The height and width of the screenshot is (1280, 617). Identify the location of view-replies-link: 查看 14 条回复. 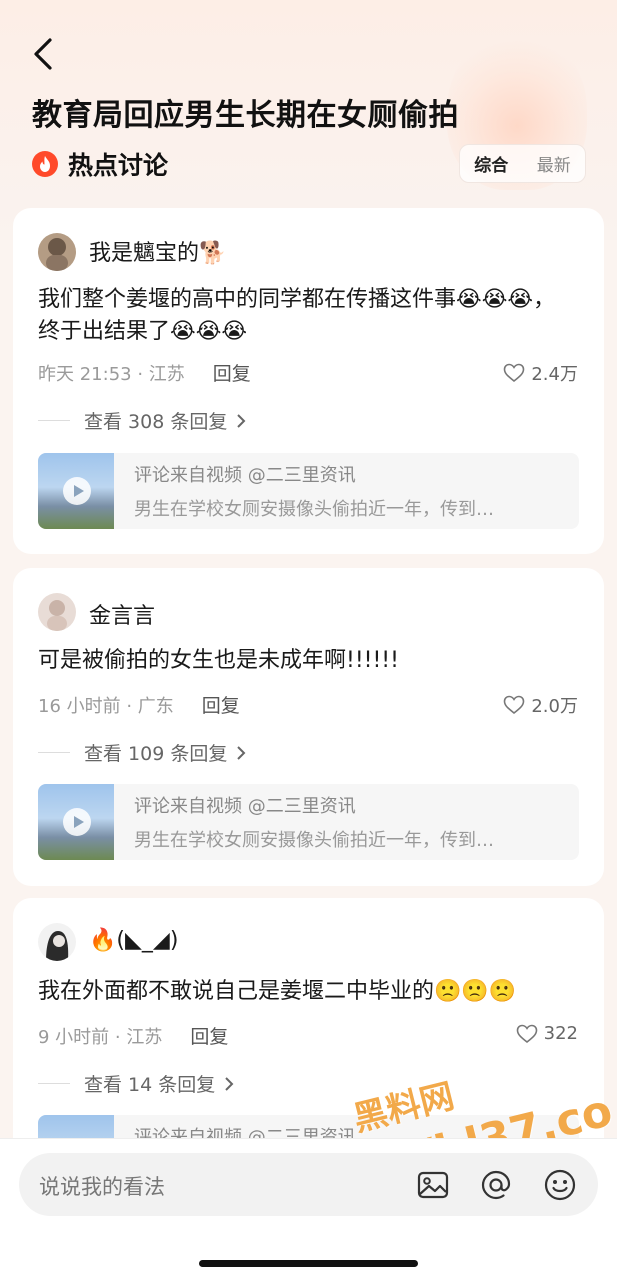
(136, 1083).